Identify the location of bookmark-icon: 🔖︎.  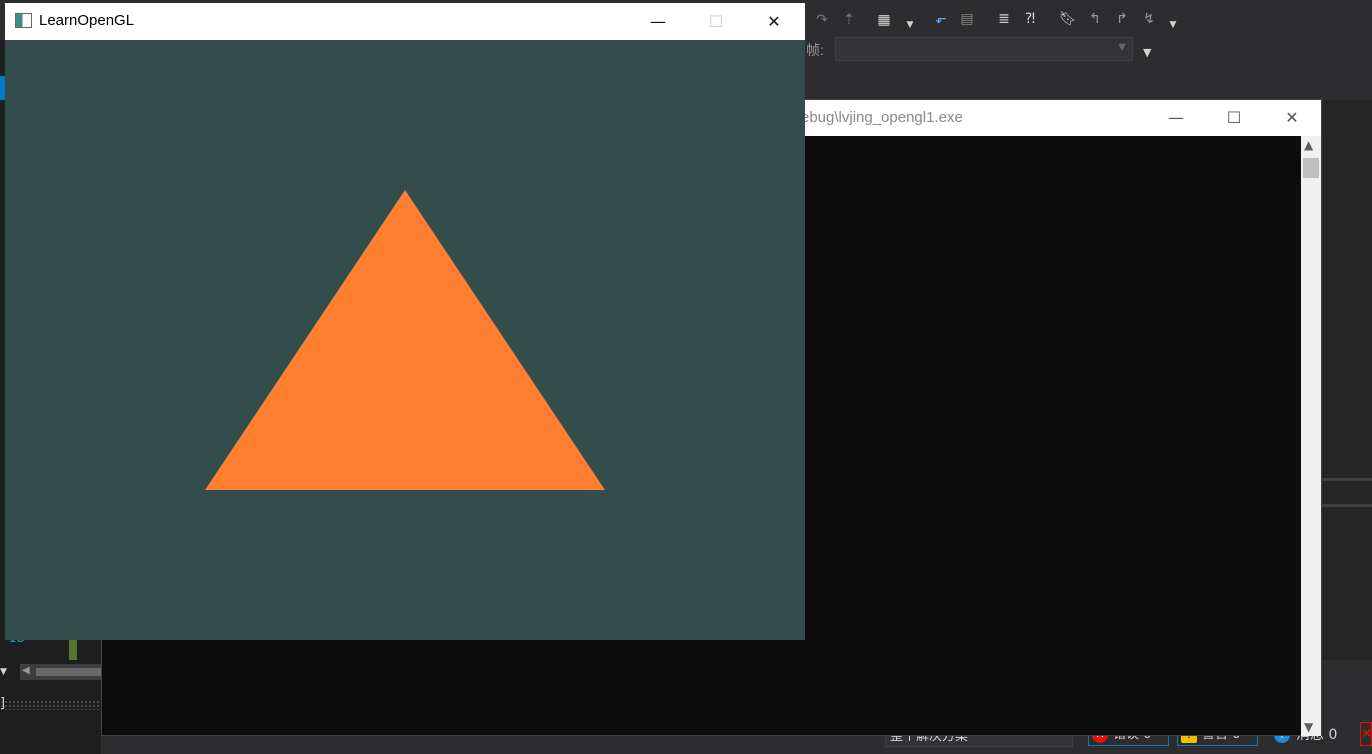
(1068, 19).